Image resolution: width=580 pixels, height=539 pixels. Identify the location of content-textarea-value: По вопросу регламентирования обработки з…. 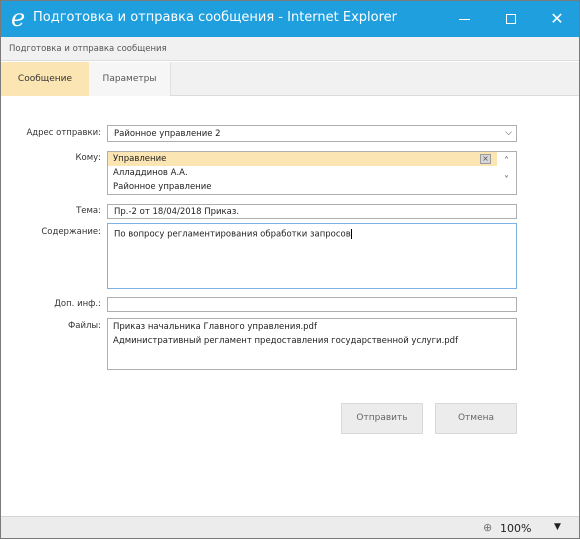
(232, 234).